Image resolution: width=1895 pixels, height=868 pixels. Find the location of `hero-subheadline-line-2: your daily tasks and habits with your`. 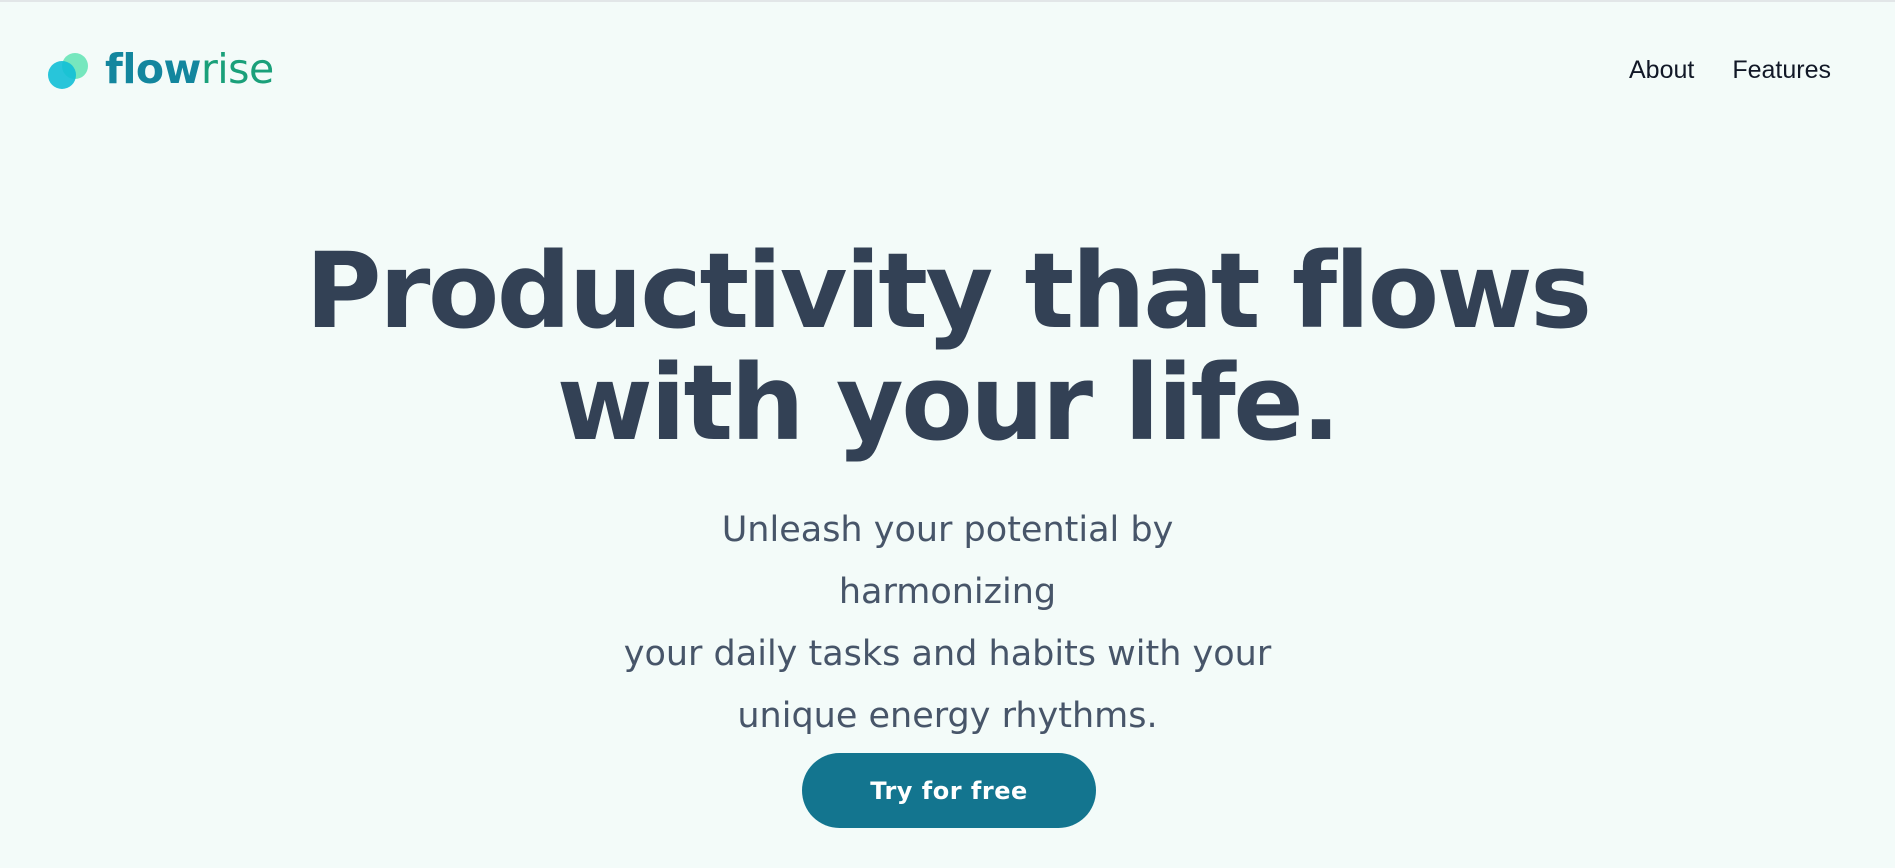

hero-subheadline-line-2: your daily tasks and habits with your is located at coordinates (947, 654).